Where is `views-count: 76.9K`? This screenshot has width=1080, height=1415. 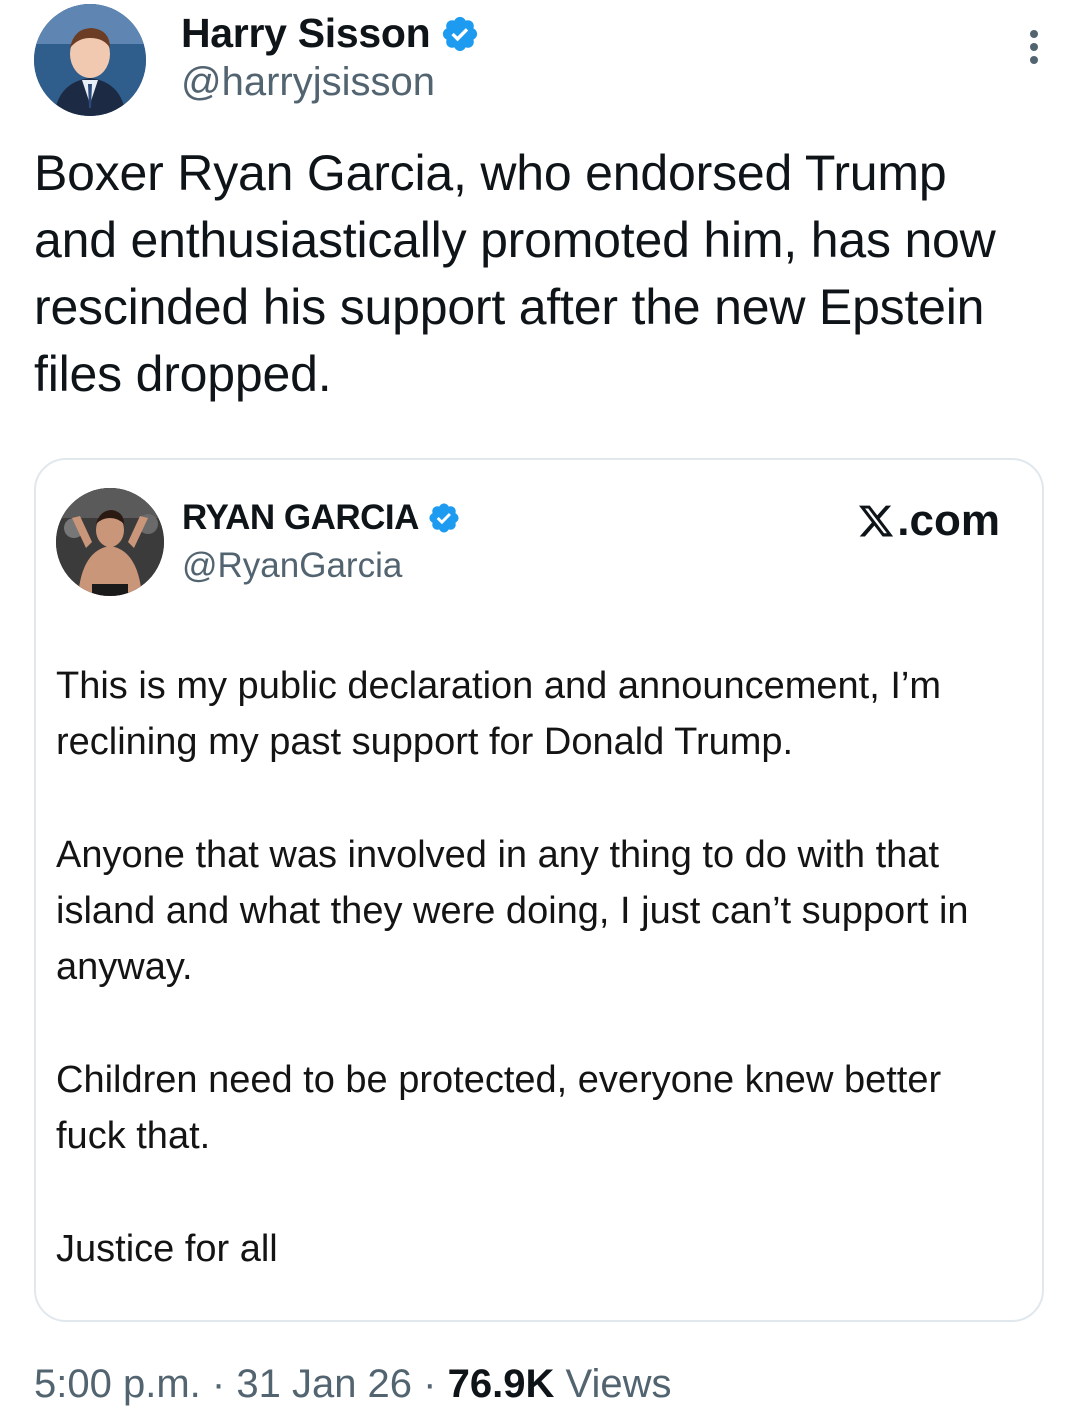
views-count: 76.9K is located at coordinates (501, 1384).